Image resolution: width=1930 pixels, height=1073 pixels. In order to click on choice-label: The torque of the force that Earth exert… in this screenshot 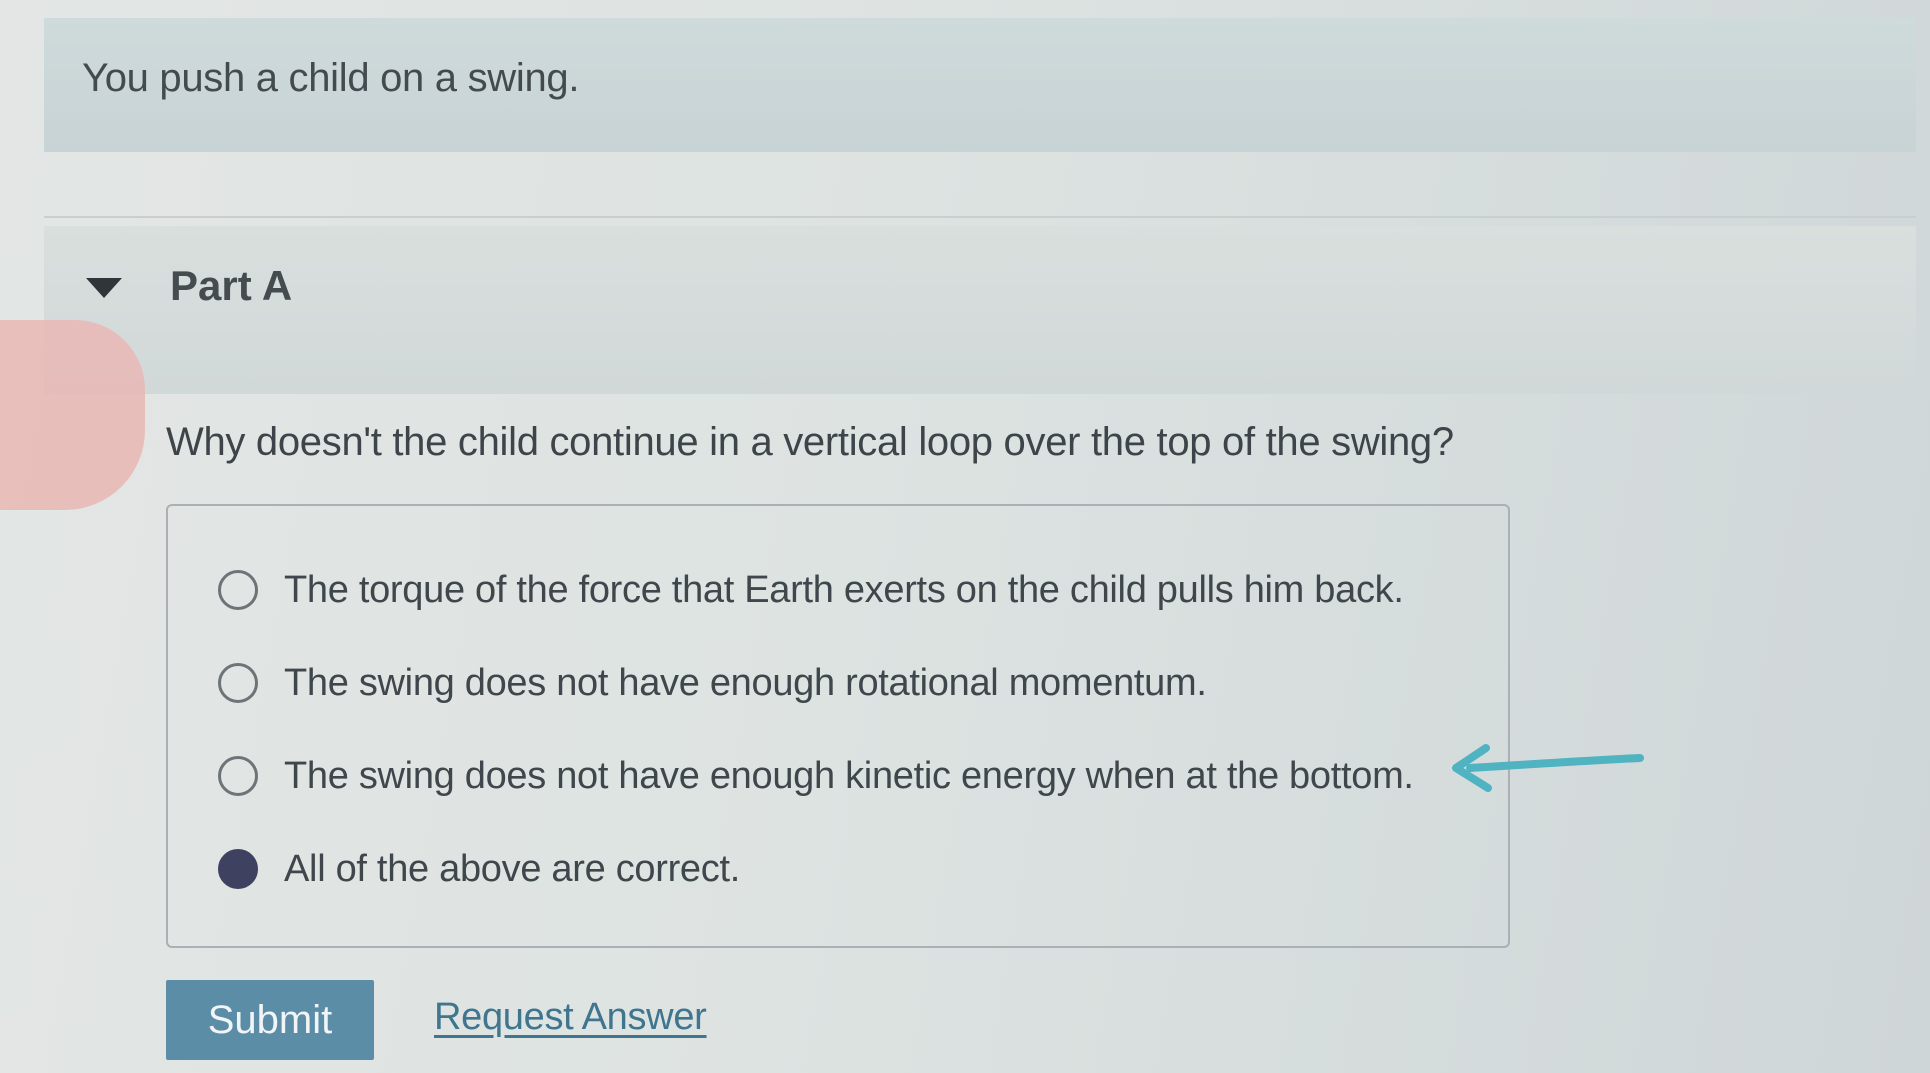, I will do `click(844, 589)`.